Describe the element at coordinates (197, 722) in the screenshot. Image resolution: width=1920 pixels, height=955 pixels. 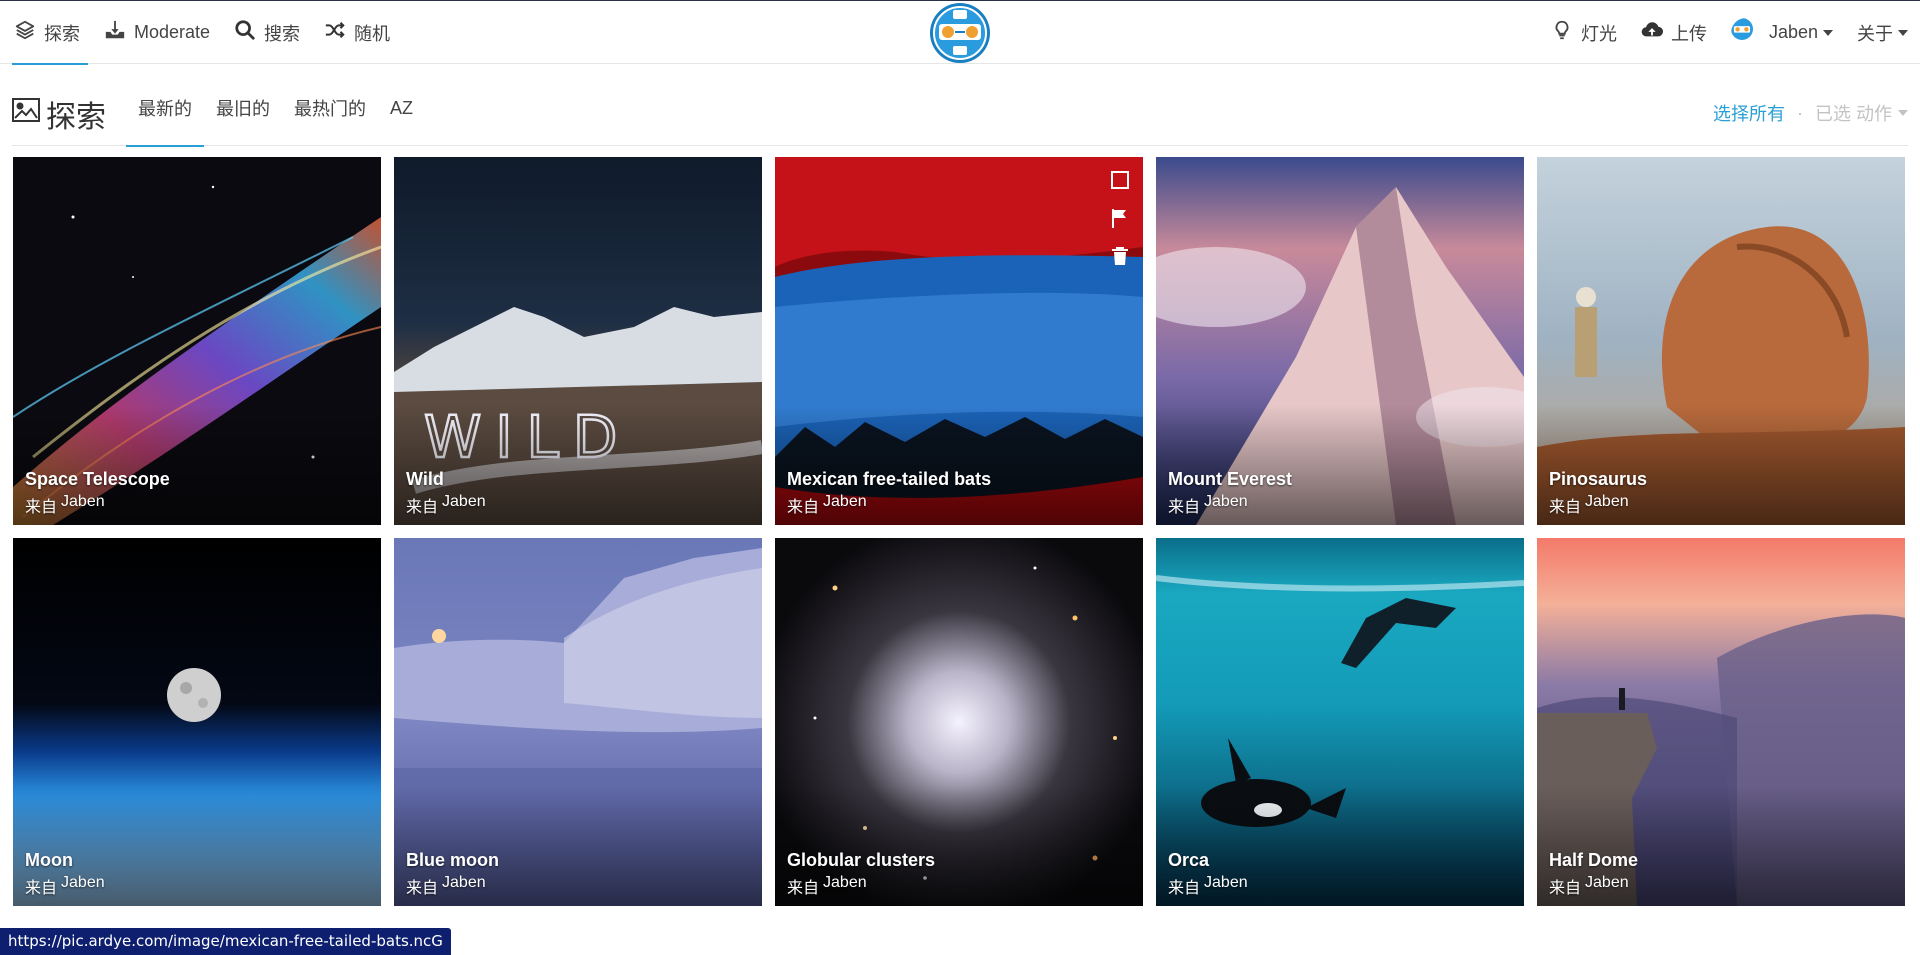
I see `image-card: Moon 来自 Jaben` at that location.